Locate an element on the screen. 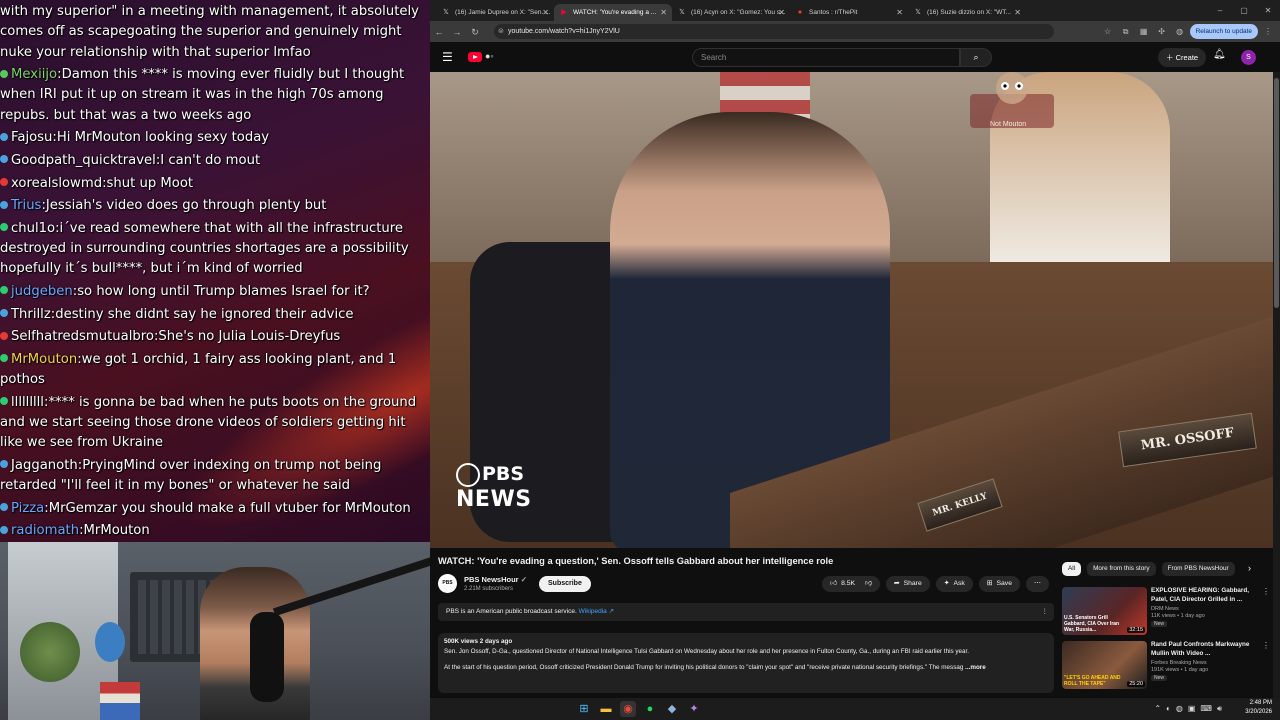 The width and height of the screenshot is (1280, 720). chip-all: All is located at coordinates (1072, 569).